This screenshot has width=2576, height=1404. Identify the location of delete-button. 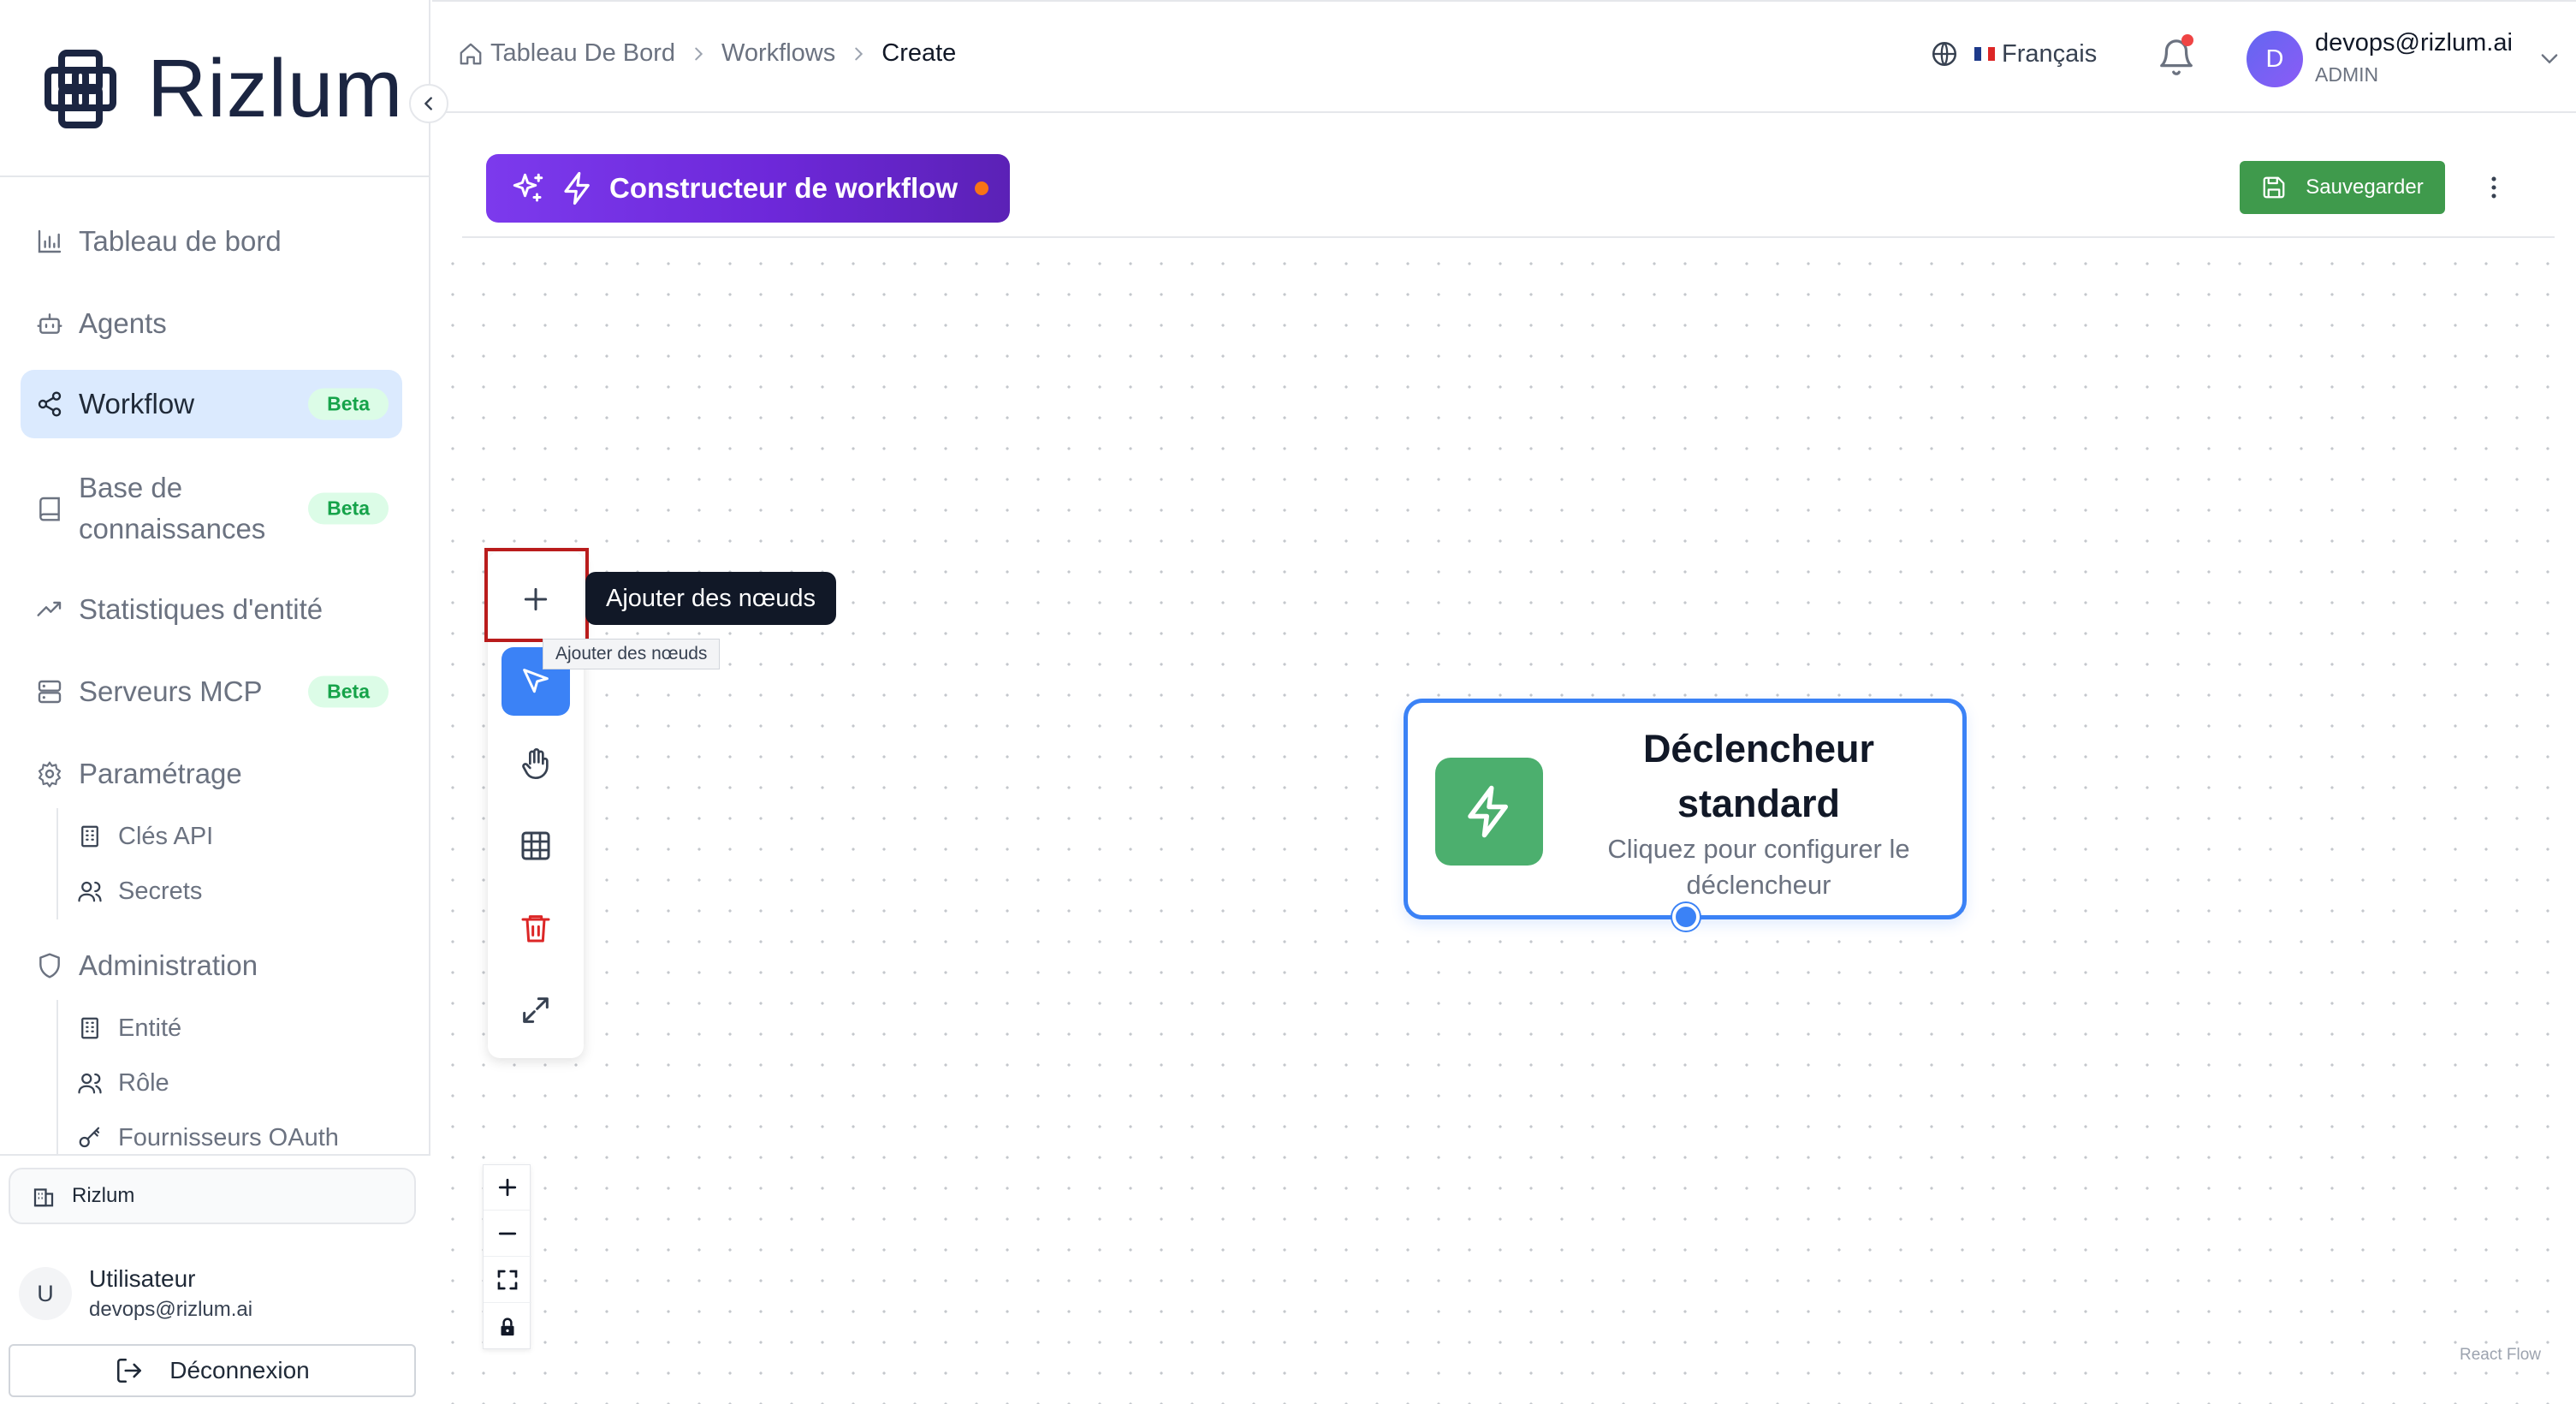
(536, 928).